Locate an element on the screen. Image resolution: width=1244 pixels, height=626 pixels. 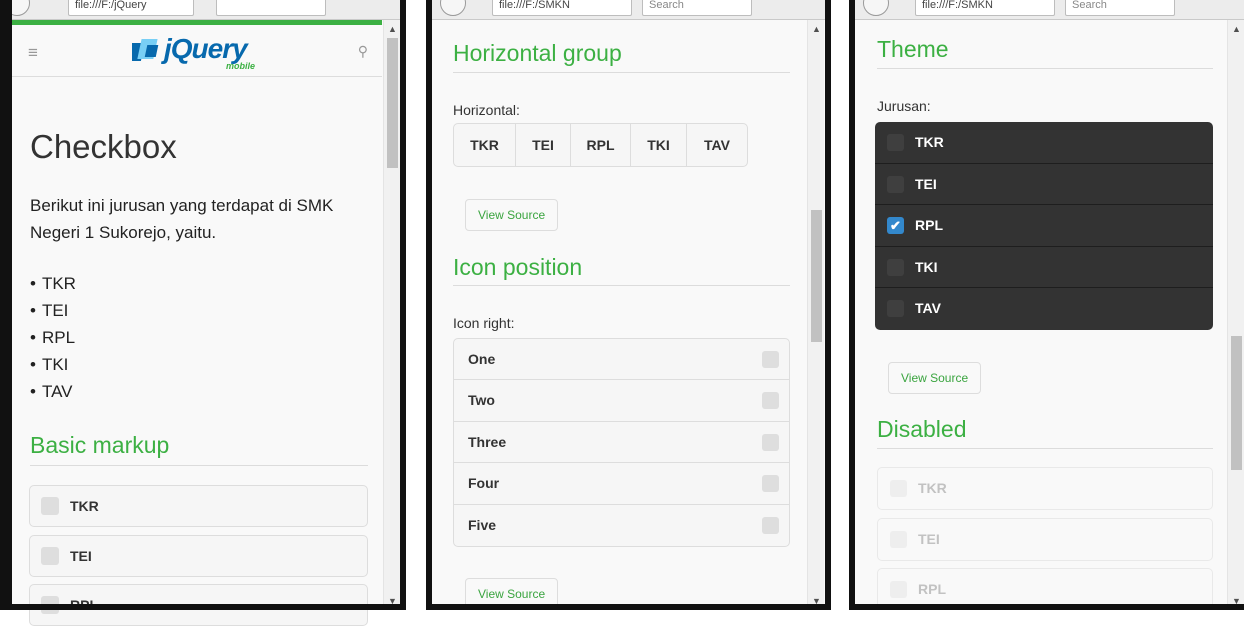
address-bar: file:///F:/jQuery is located at coordinates (131, 8).